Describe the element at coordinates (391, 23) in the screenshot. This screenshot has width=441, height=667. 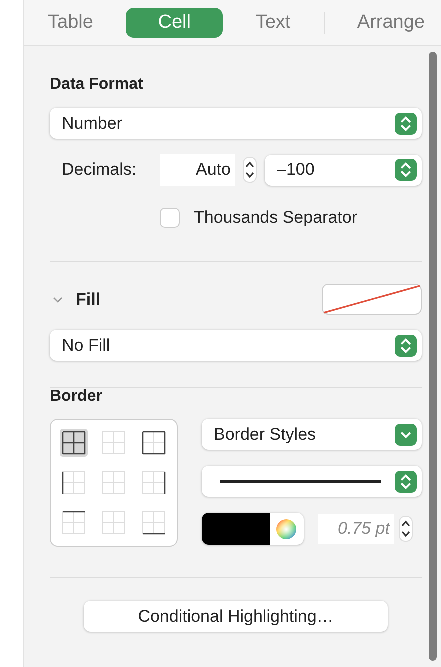
I see `tab: Arrange` at that location.